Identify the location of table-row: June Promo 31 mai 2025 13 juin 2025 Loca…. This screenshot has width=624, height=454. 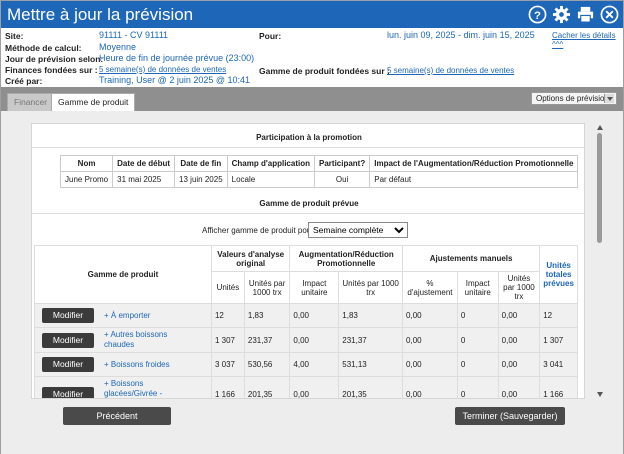
(319, 179).